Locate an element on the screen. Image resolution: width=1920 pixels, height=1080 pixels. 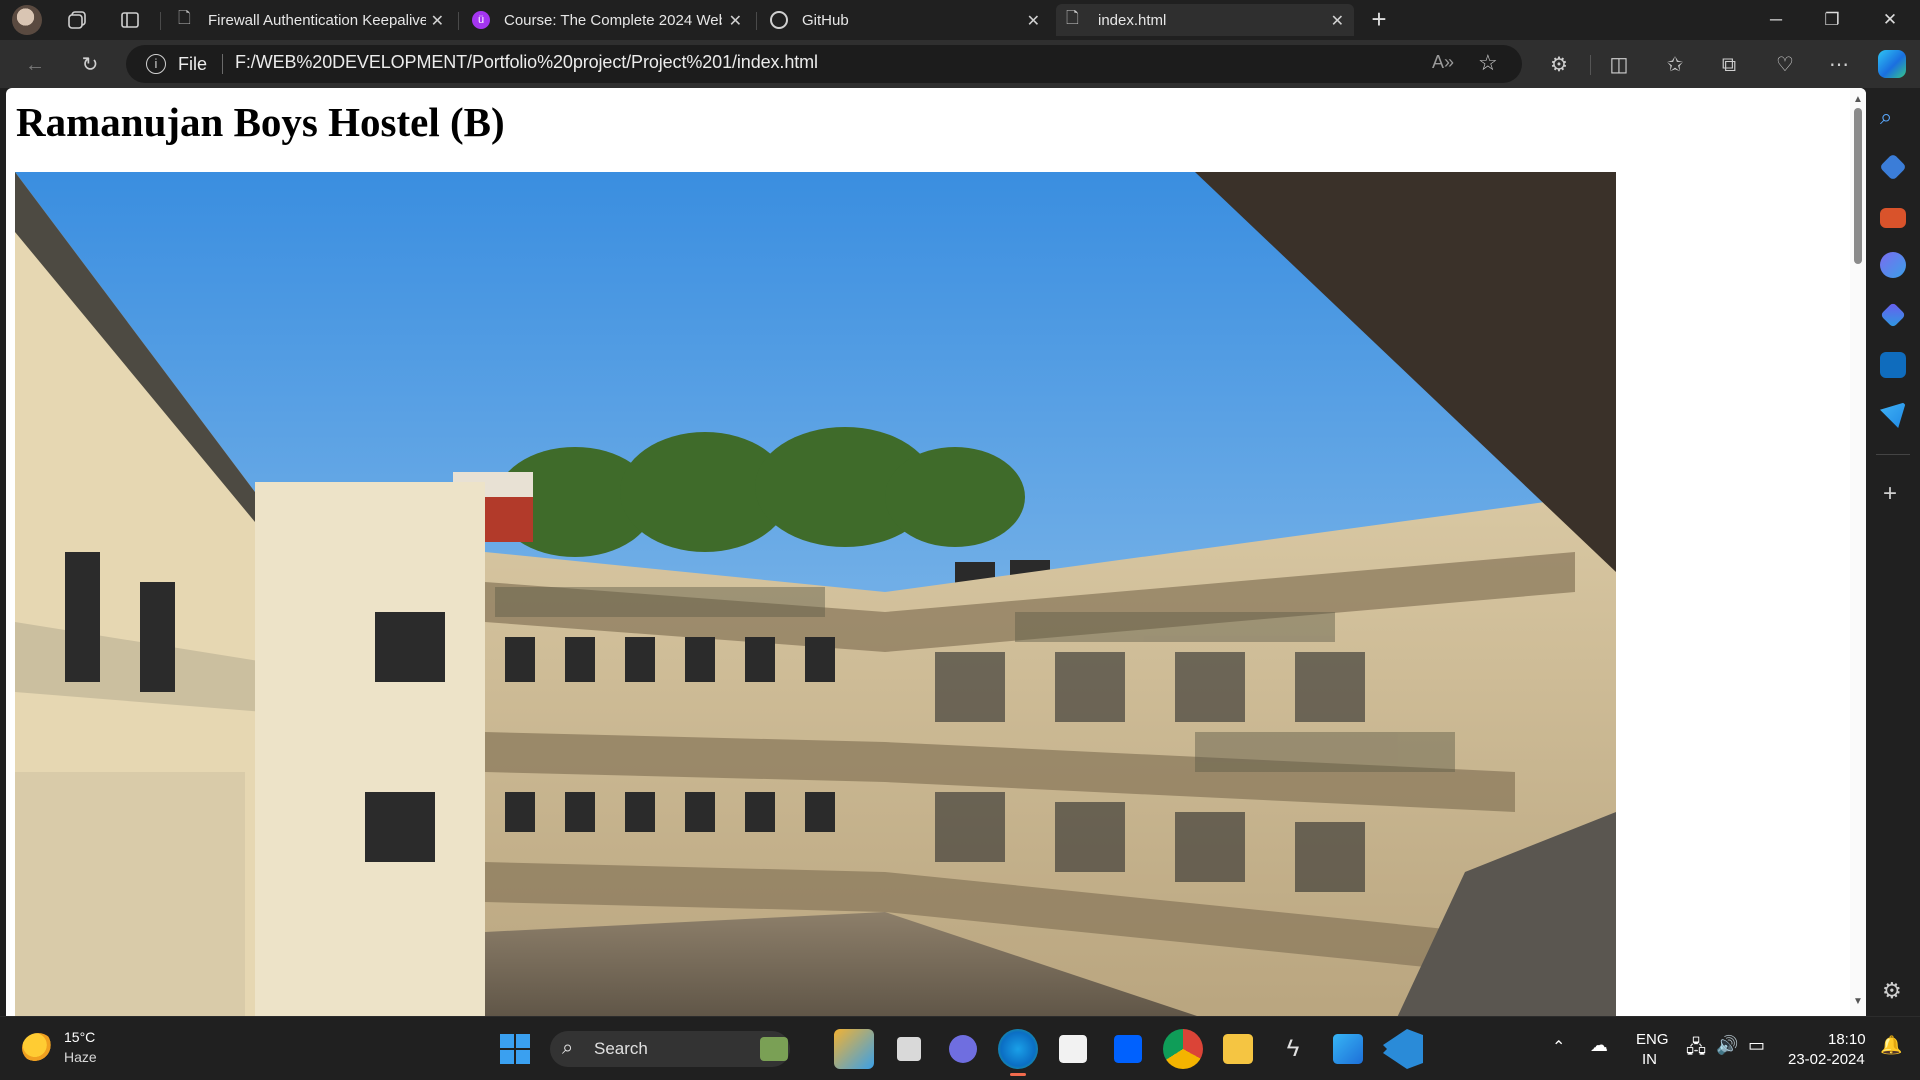
shopping-icon is located at coordinates (1893, 167).